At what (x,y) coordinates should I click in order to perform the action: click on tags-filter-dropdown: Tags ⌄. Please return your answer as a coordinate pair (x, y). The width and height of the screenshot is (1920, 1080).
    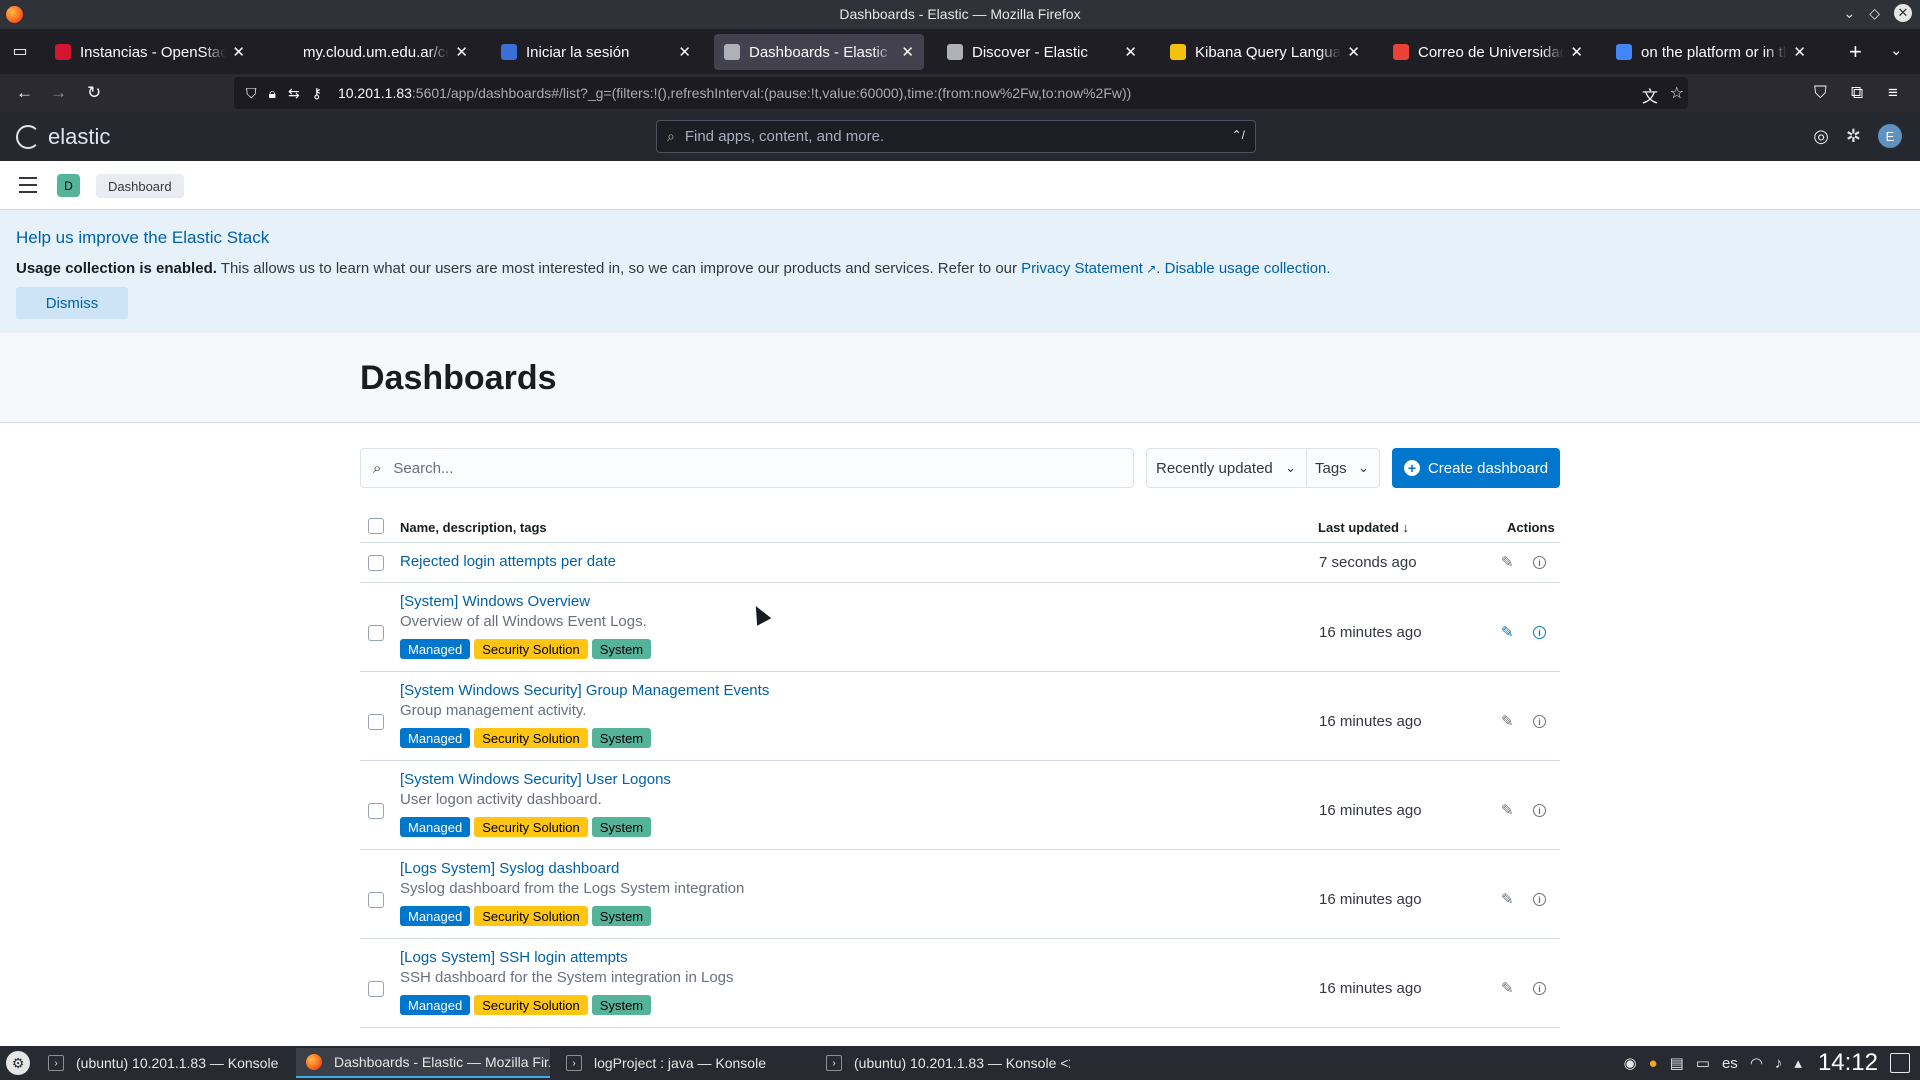
    Looking at the image, I should click on (1343, 468).